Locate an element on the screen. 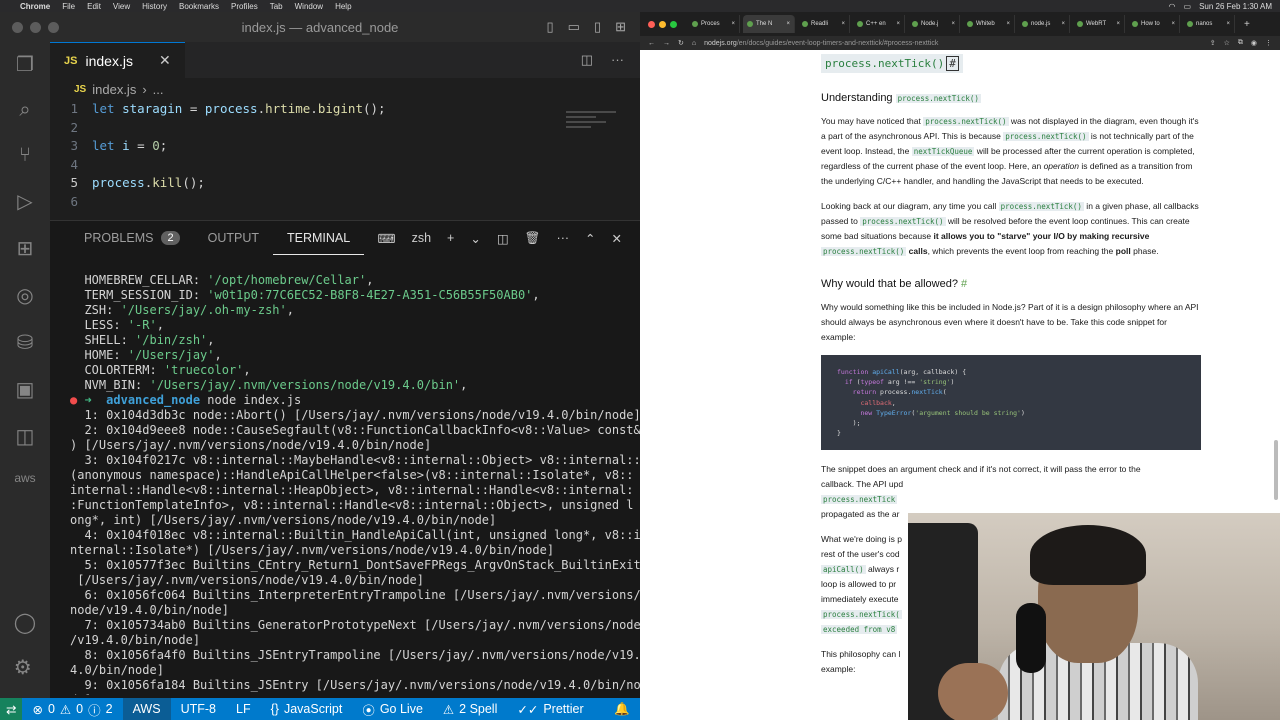 This screenshot has height=720, width=1280. menubar-clock: Sun 26 Feb 1:30 AM is located at coordinates (1235, 6).